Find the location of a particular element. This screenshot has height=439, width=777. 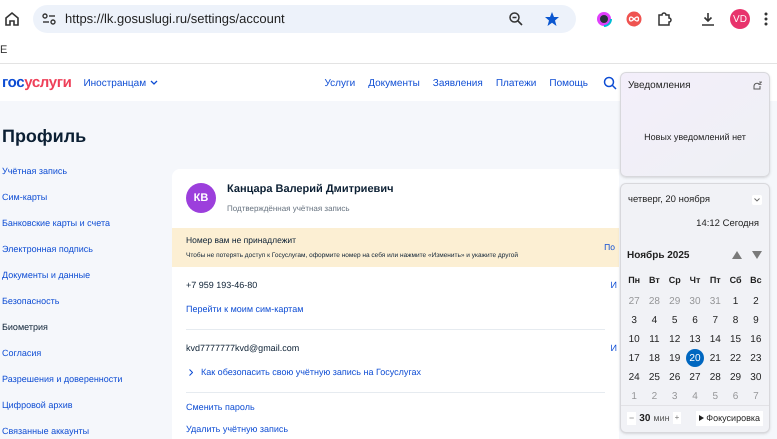

audience-dropdown: Иностранцам is located at coordinates (120, 83).